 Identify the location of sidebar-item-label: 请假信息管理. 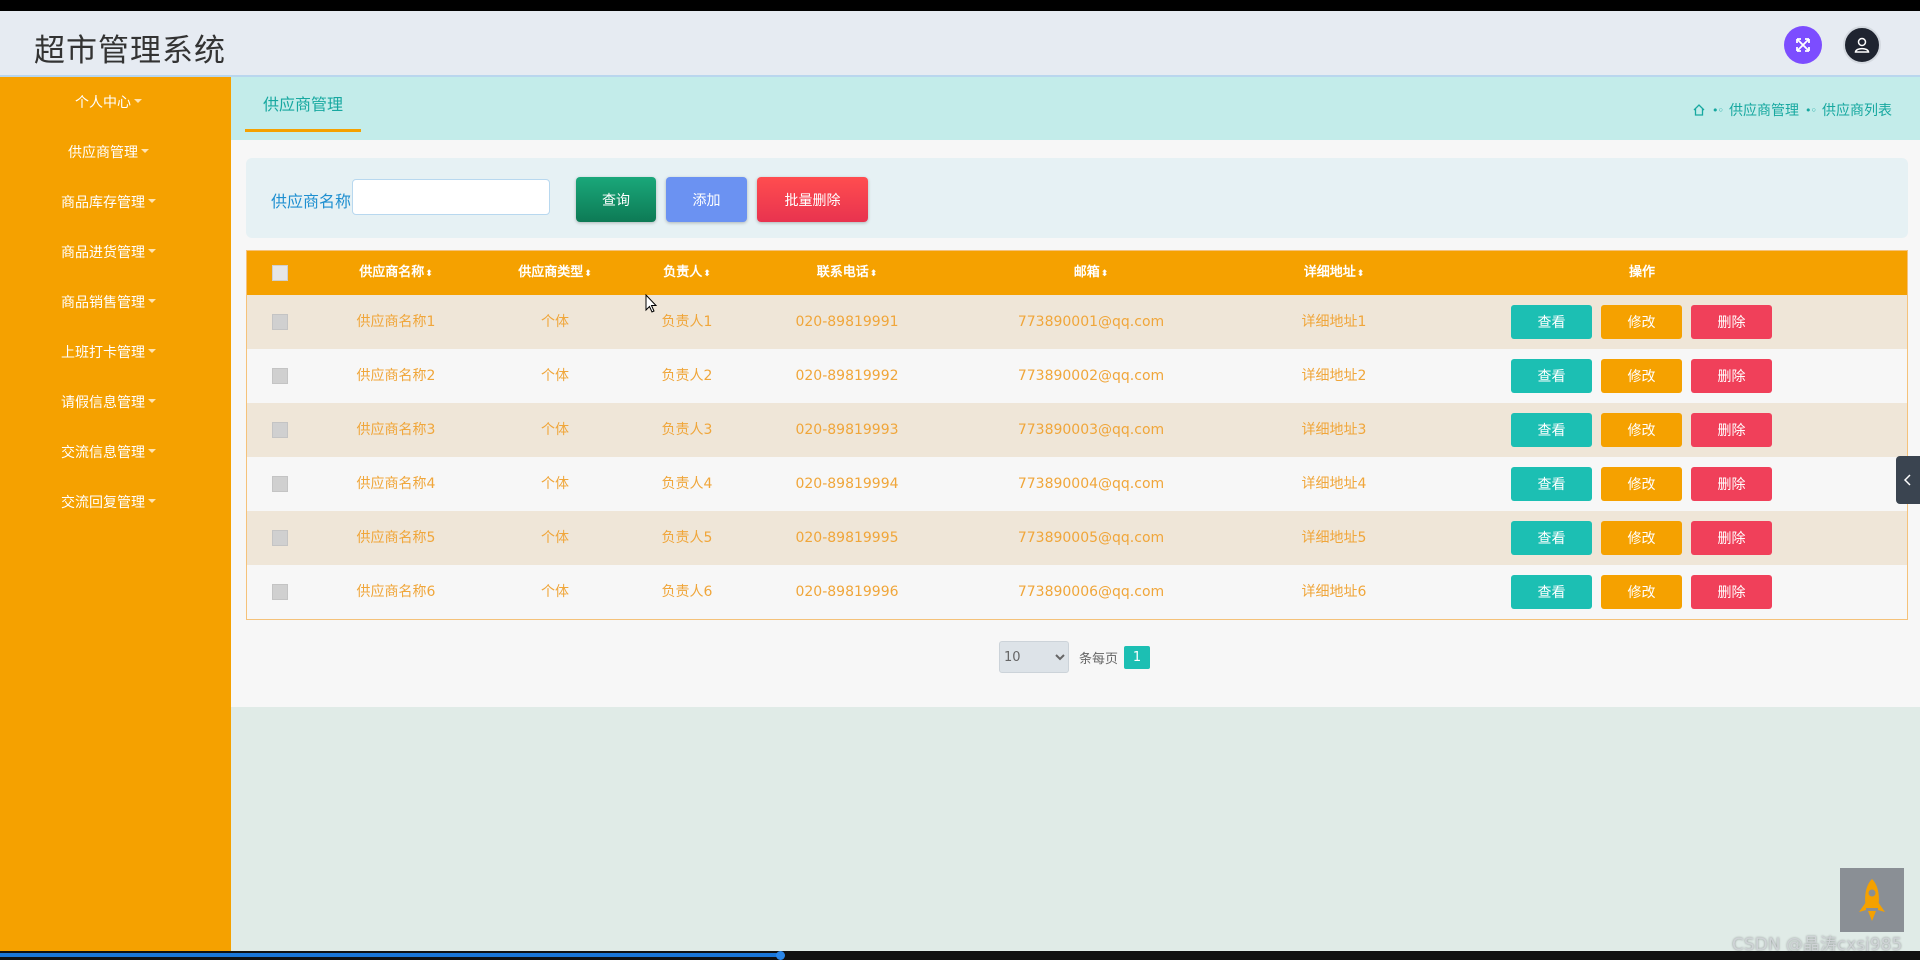
(103, 403).